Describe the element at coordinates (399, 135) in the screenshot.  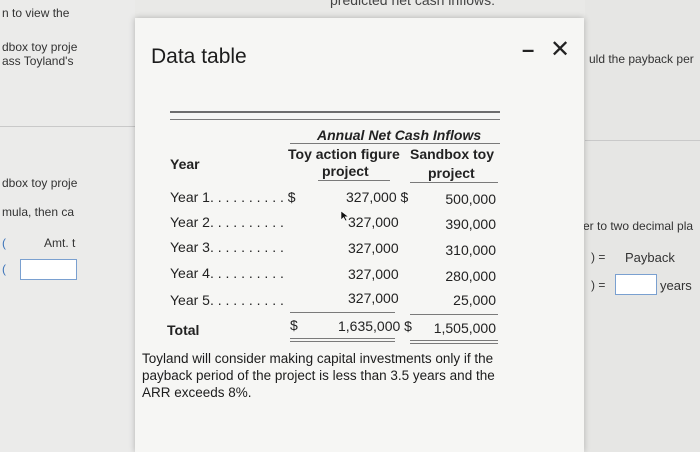
I see `group-header: Annual Net Cash Inflows` at that location.